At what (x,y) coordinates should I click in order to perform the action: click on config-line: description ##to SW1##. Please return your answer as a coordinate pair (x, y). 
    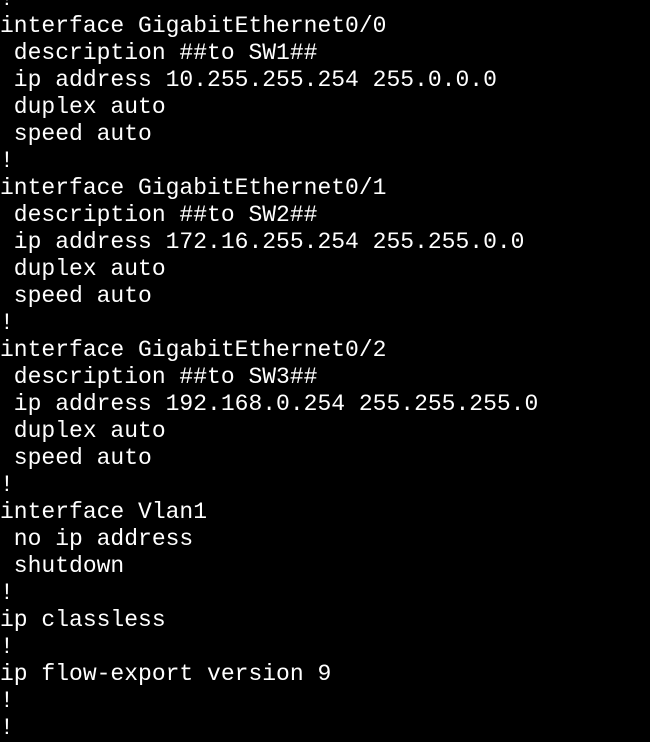
    Looking at the image, I should click on (159, 53).